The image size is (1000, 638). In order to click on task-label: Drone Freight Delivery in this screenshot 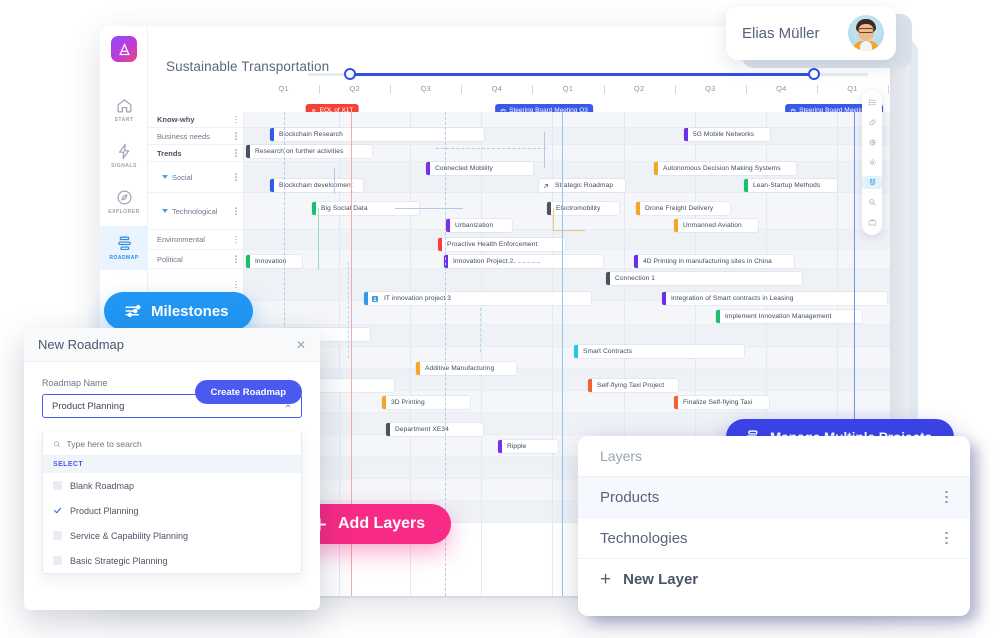, I will do `click(679, 208)`.